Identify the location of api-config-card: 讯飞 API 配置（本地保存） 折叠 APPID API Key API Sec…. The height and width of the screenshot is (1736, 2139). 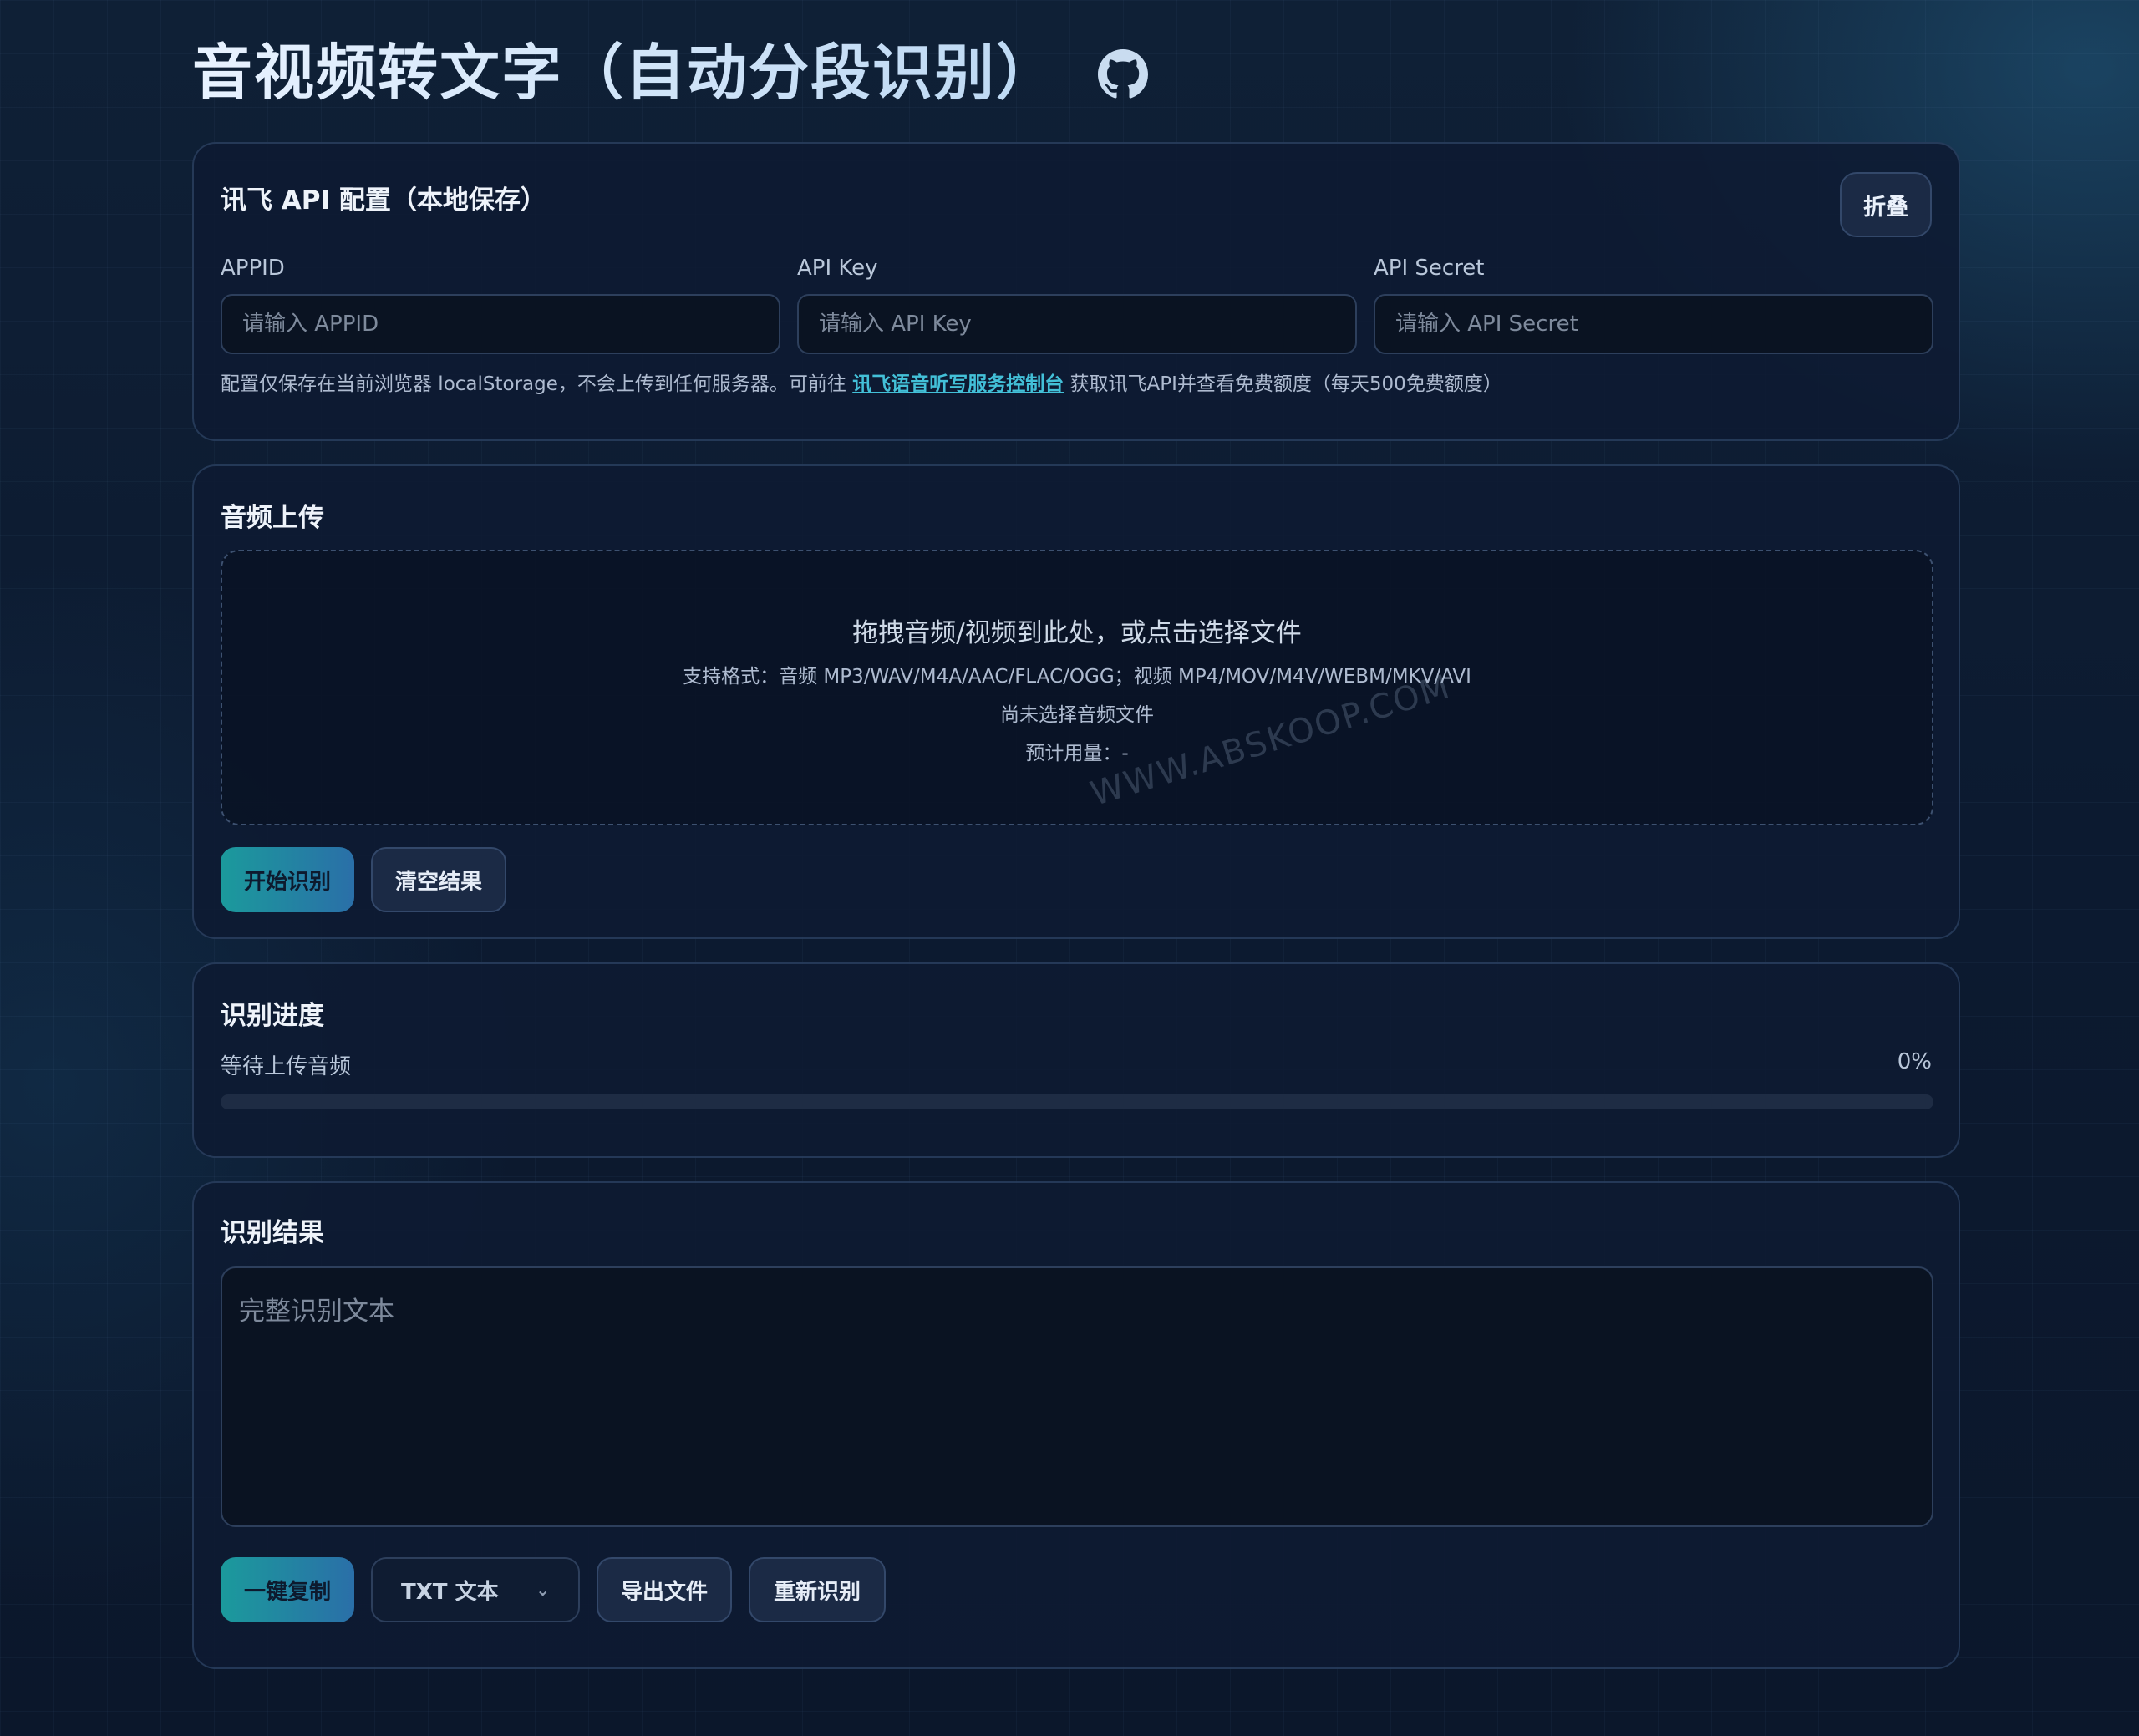
(1076, 291).